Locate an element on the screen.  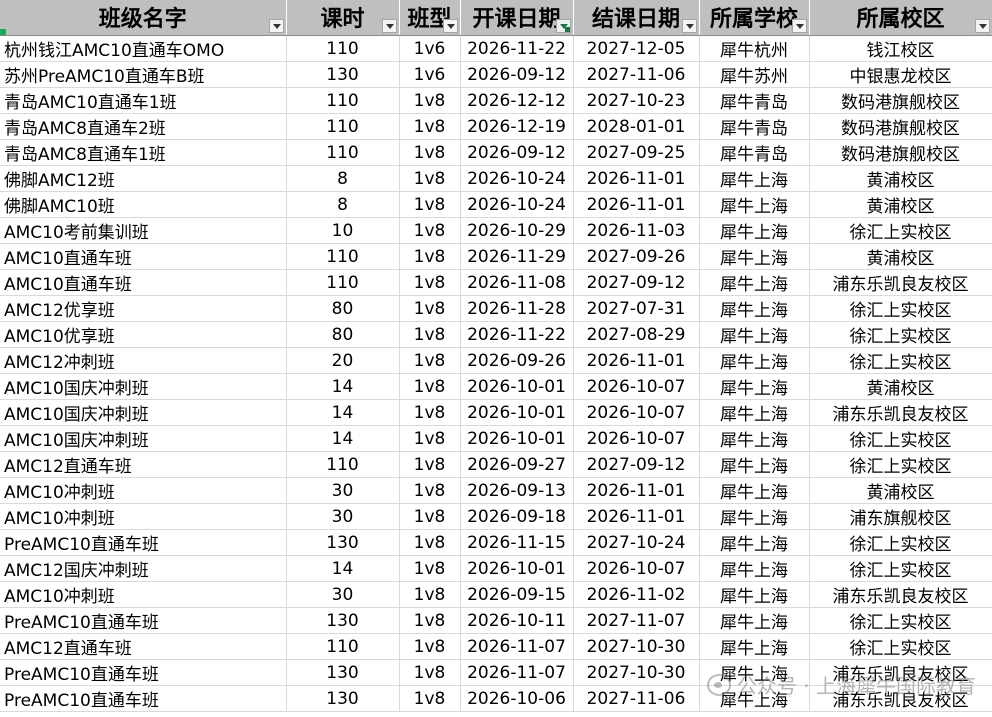
header-end-date: 结课日期 is located at coordinates (636, 18).